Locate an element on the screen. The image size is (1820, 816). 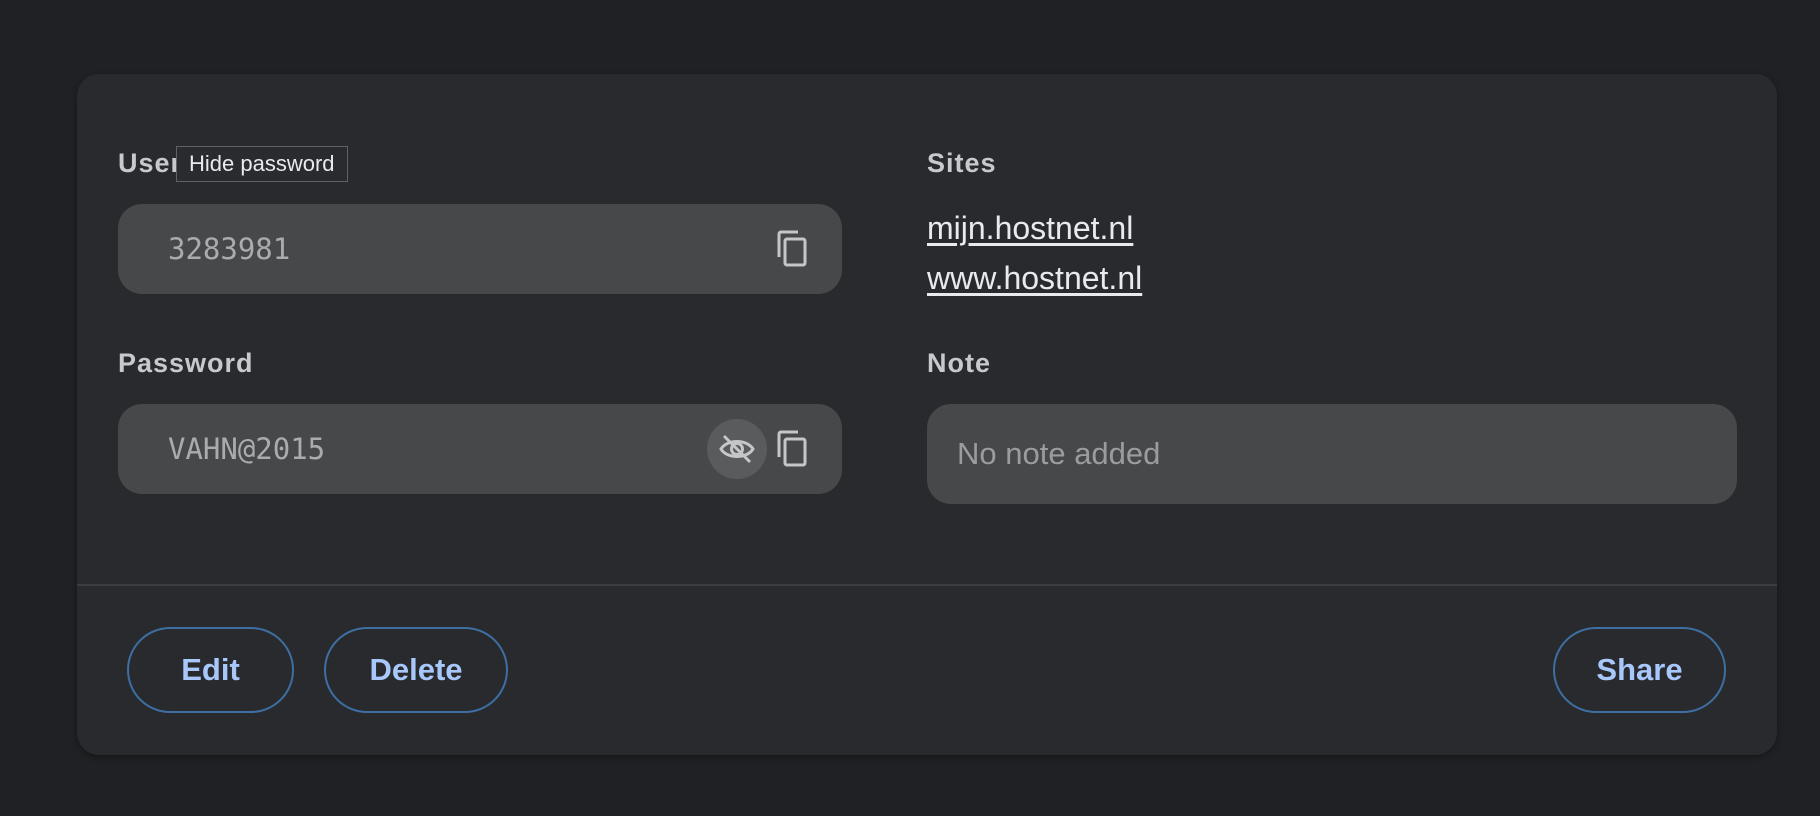
eye-off-icon is located at coordinates (737, 449).